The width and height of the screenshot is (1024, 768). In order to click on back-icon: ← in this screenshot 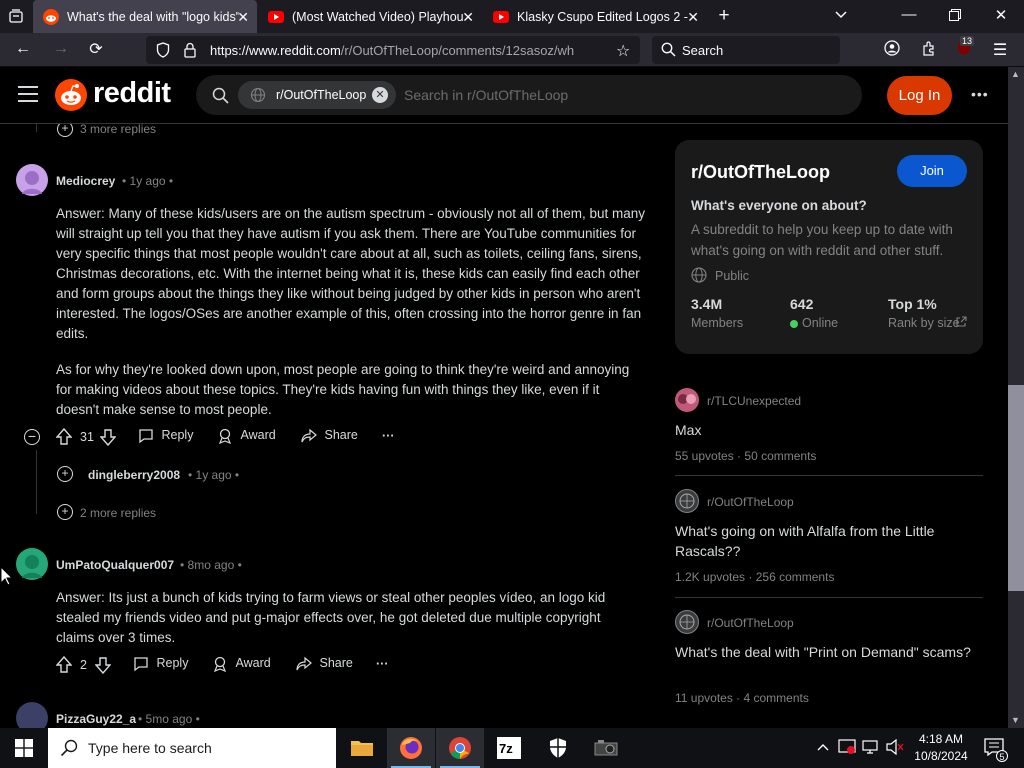, I will do `click(23, 49)`.